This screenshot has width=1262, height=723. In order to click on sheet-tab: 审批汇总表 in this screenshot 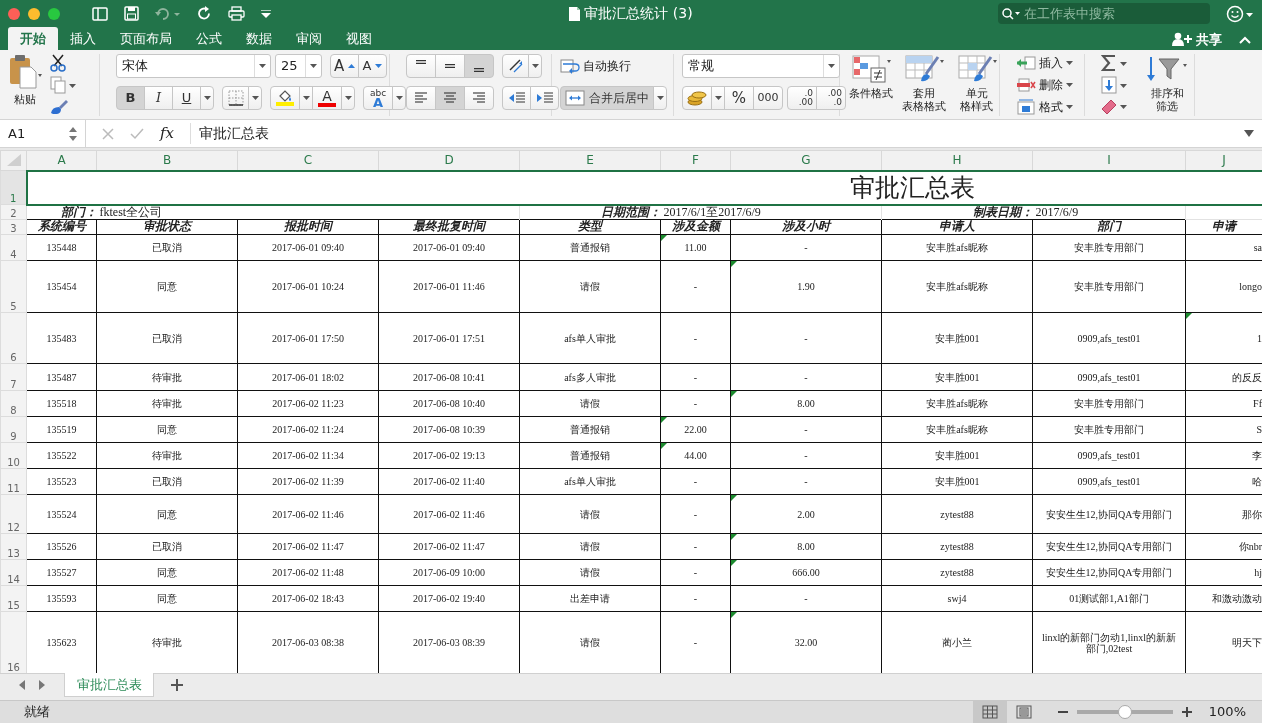, I will do `click(109, 685)`.